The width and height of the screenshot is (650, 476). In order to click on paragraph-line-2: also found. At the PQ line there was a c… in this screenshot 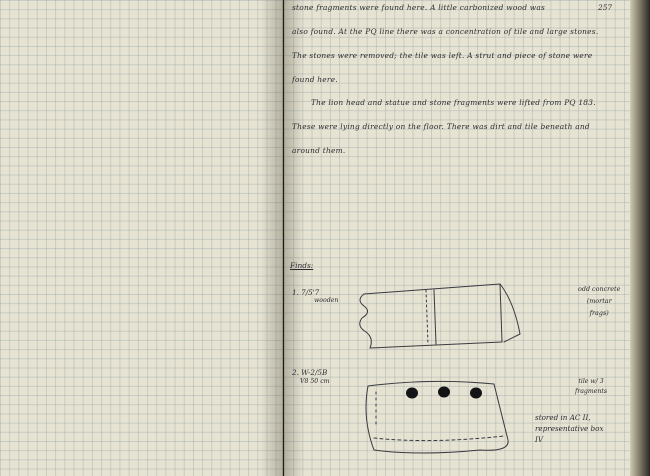, I will do `click(445, 31)`.